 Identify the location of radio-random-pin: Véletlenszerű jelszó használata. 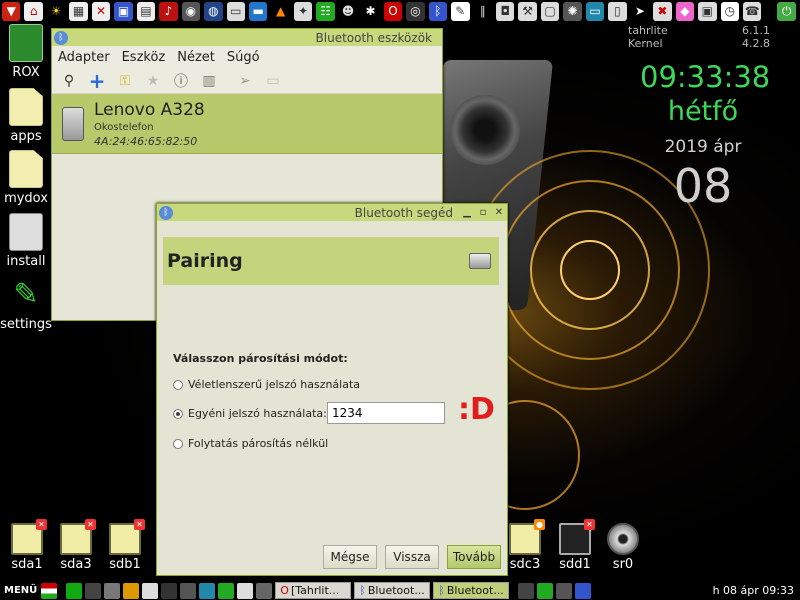
(266, 384).